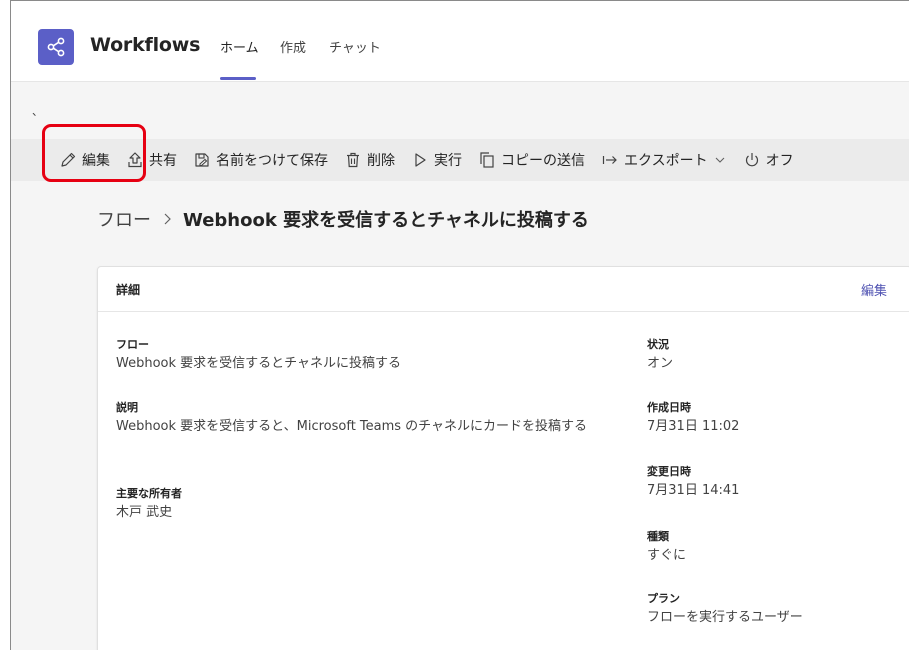 This screenshot has width=909, height=650. Describe the element at coordinates (725, 617) in the screenshot. I see `field-value-plan: フローを実行するユーザー` at that location.